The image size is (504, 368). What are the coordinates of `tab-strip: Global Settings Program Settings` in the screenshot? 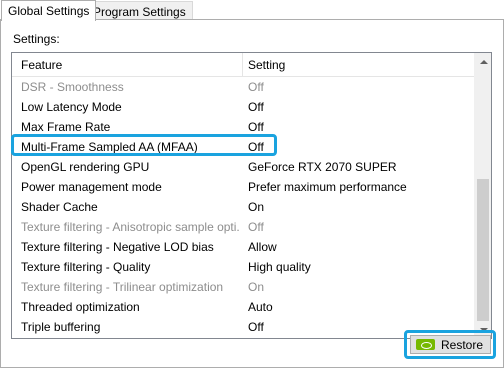 It's located at (252, 10).